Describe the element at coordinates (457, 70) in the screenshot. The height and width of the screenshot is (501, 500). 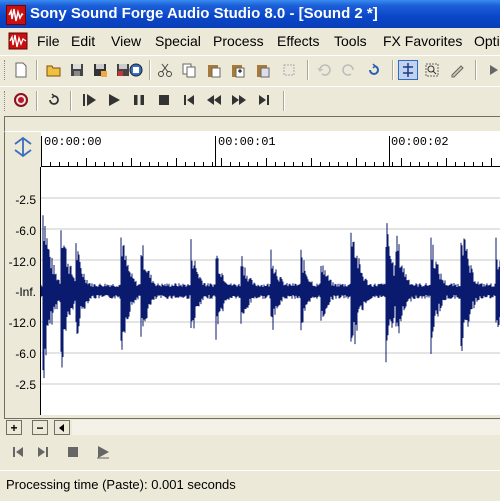
I see `pencil-tool-icon` at that location.